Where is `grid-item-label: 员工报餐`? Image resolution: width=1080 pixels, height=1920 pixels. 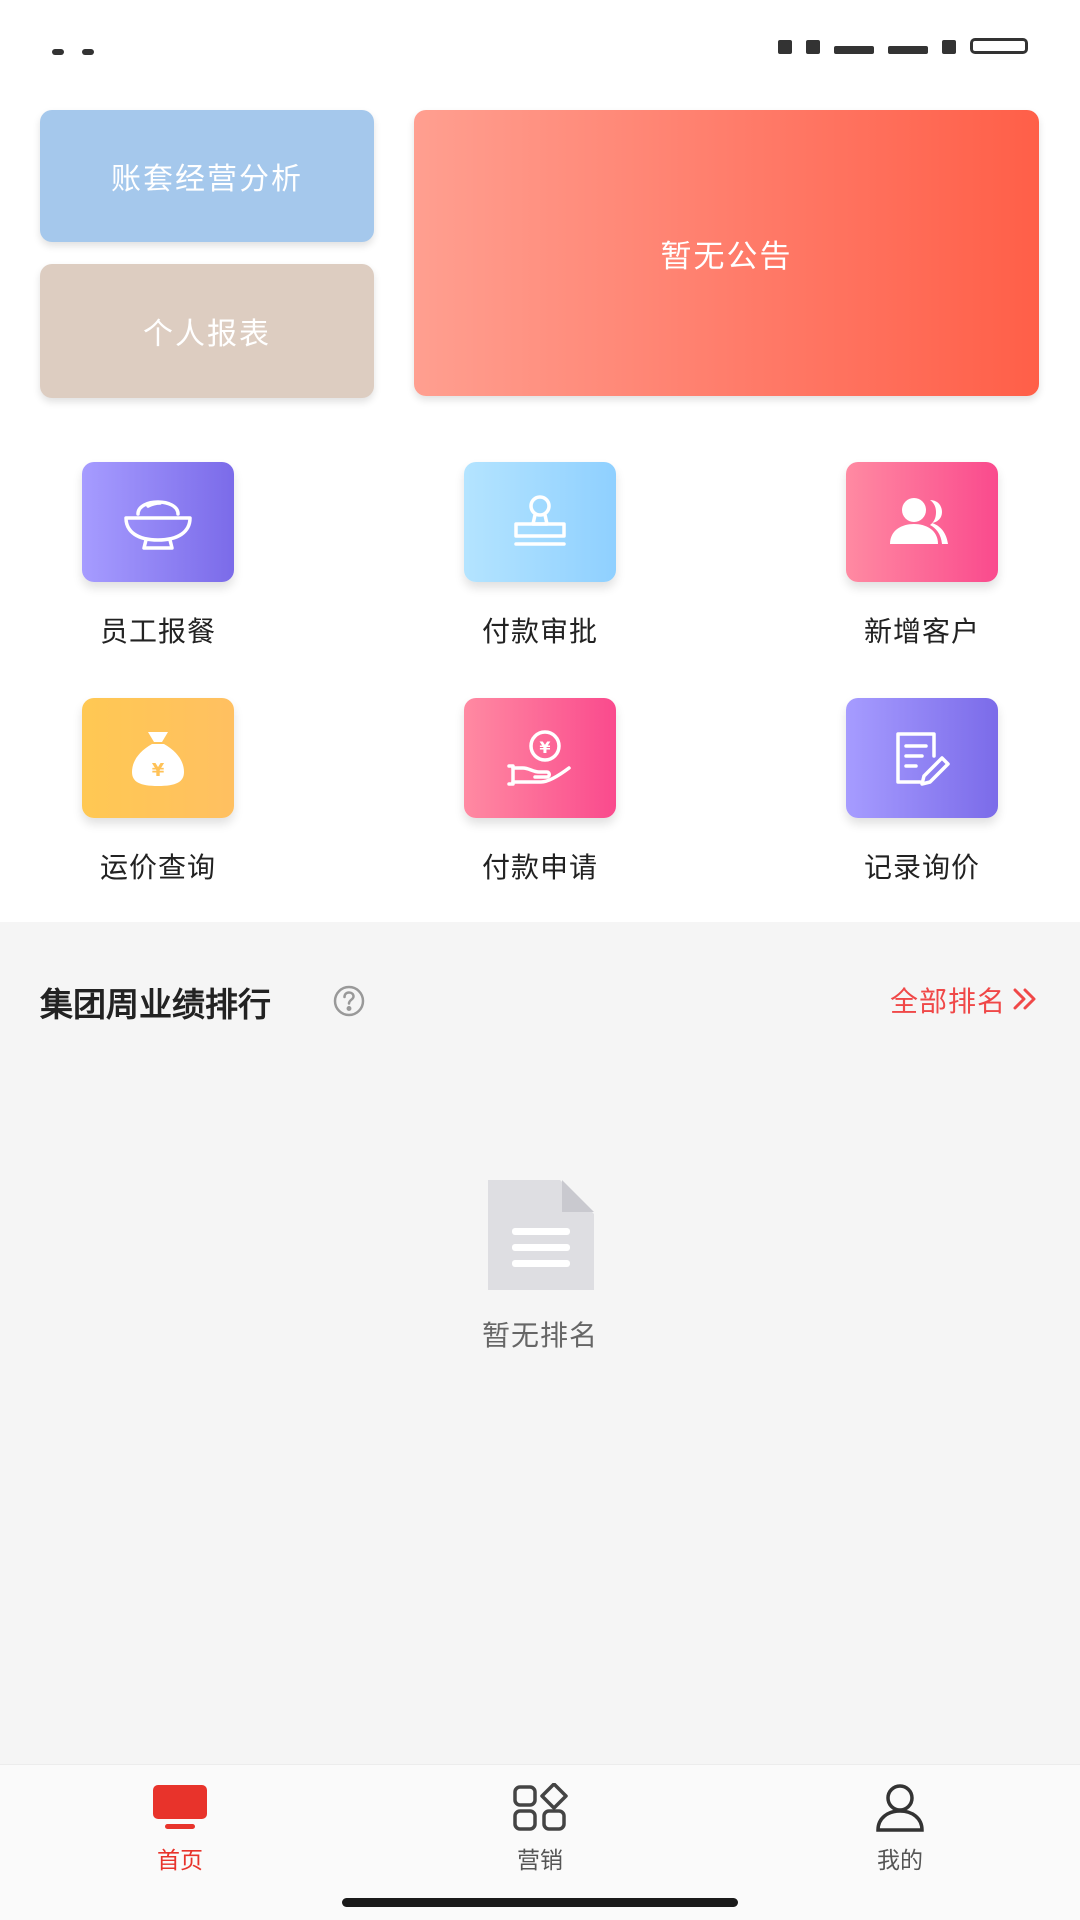 grid-item-label: 员工报餐 is located at coordinates (157, 631).